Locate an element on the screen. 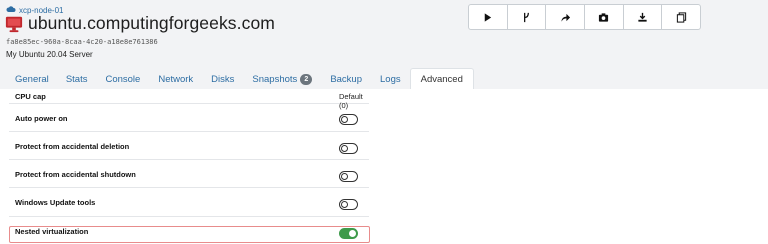 The height and width of the screenshot is (244, 768). tab-console: Console is located at coordinates (122, 79).